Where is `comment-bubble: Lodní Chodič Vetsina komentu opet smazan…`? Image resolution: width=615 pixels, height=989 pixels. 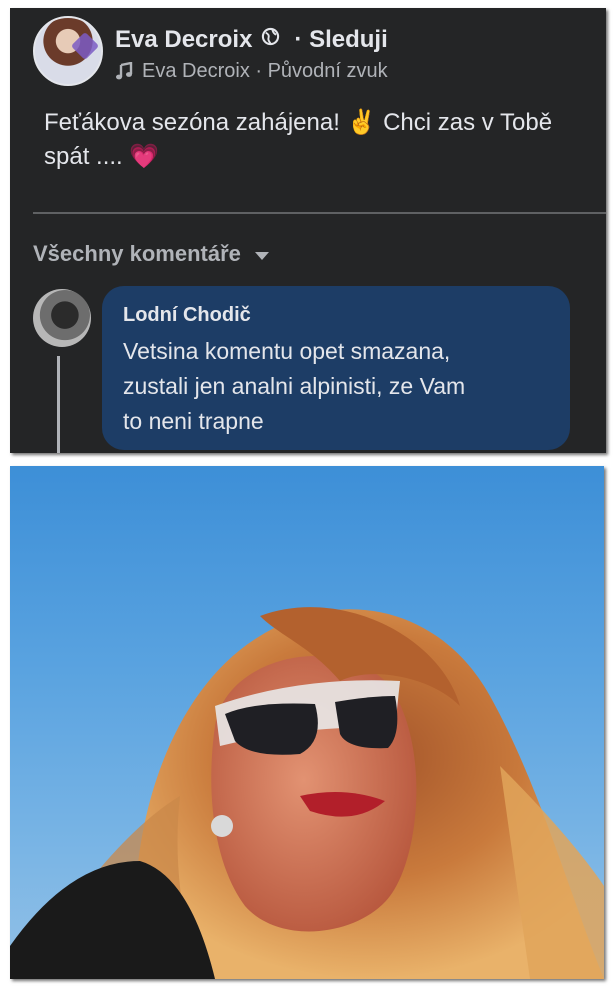
comment-bubble: Lodní Chodič Vetsina komentu opet smazan… is located at coordinates (336, 368).